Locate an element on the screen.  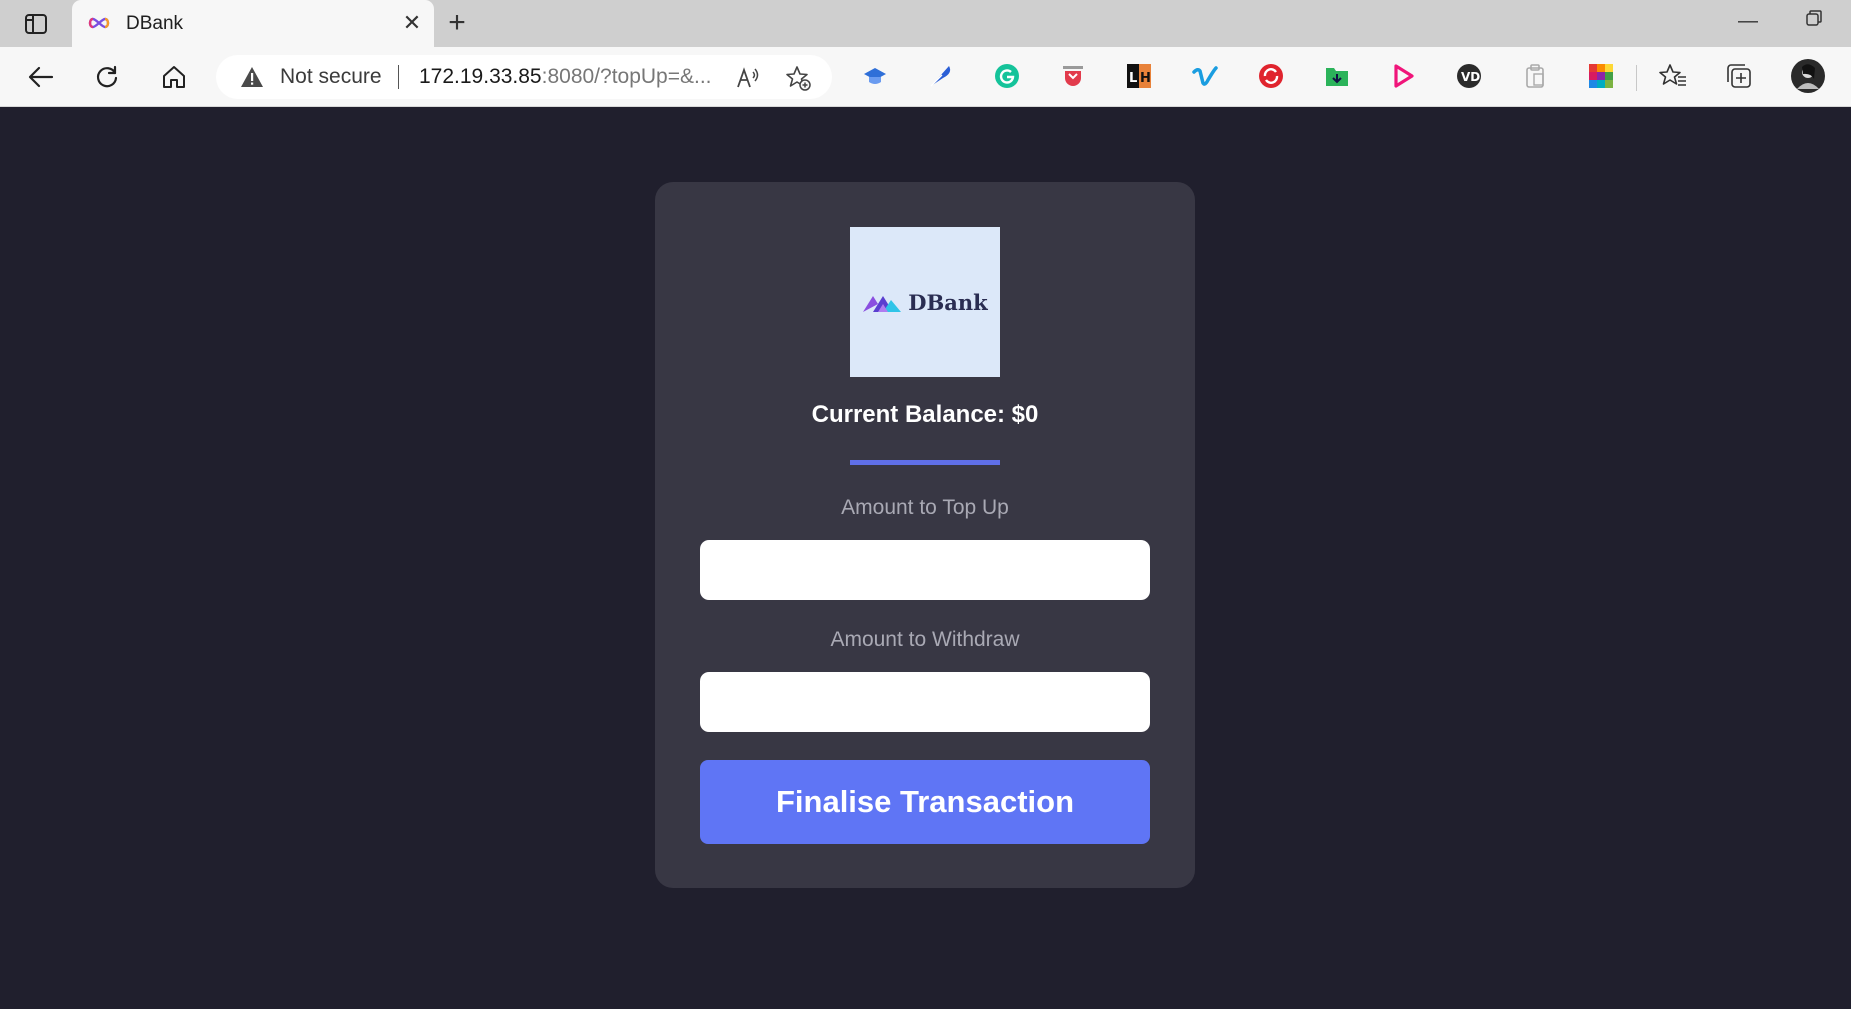
address-divider is located at coordinates (398, 77).